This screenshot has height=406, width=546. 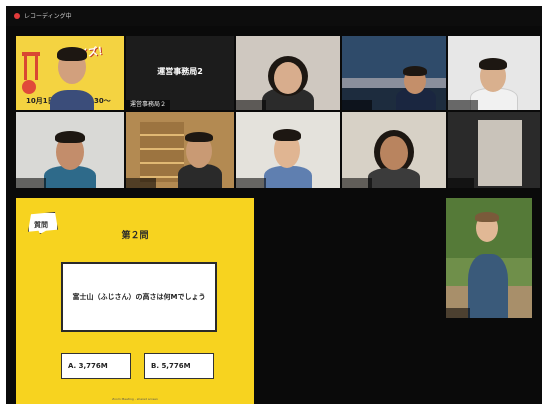 What do you see at coordinates (500, 153) in the screenshot?
I see `room-wall-background` at bounding box center [500, 153].